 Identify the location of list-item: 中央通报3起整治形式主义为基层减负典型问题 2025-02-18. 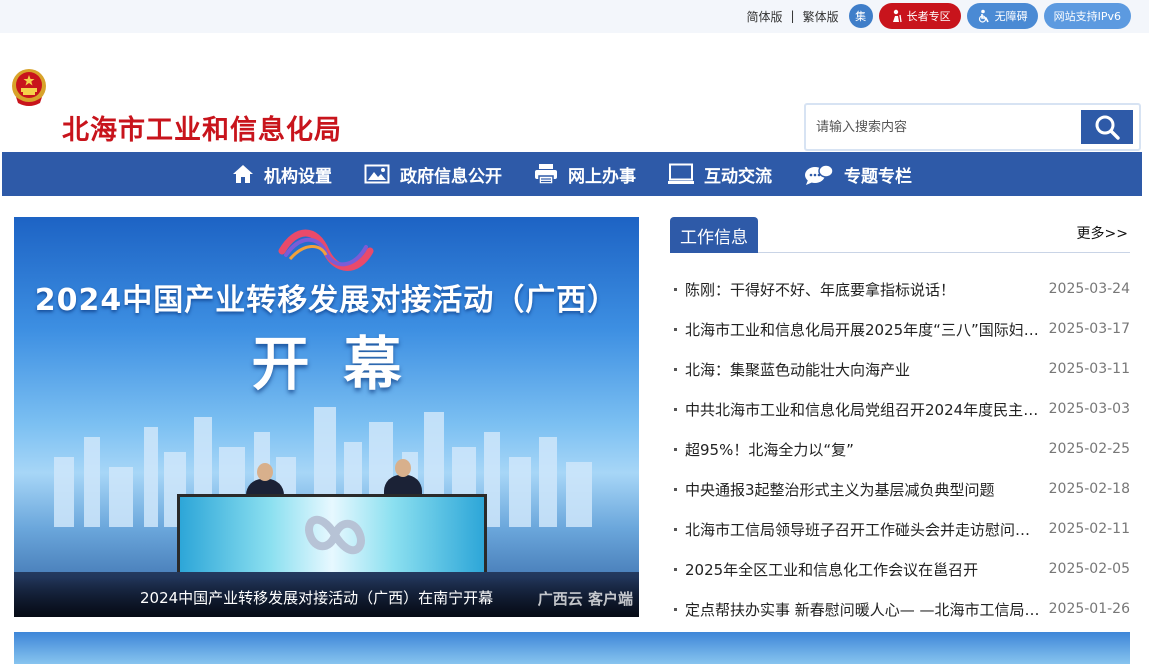
(900, 489).